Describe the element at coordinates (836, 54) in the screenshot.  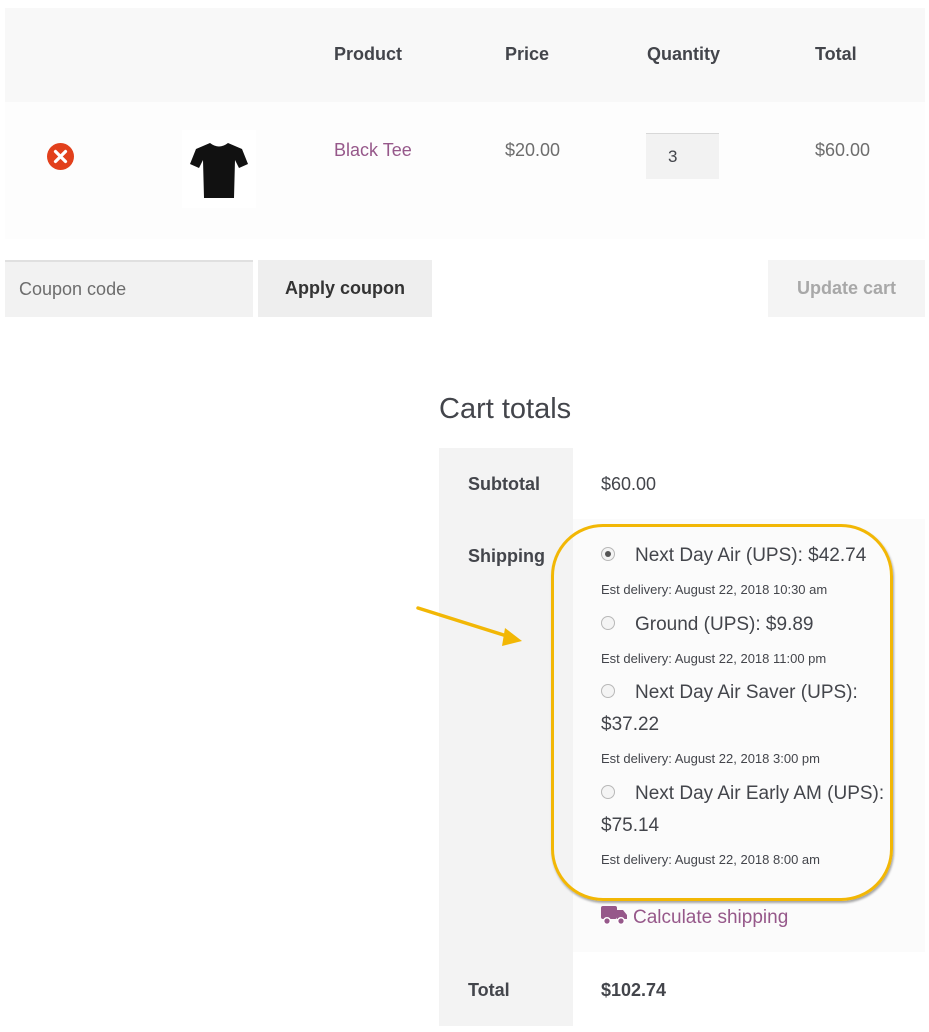
I see `column-header-total: Total` at that location.